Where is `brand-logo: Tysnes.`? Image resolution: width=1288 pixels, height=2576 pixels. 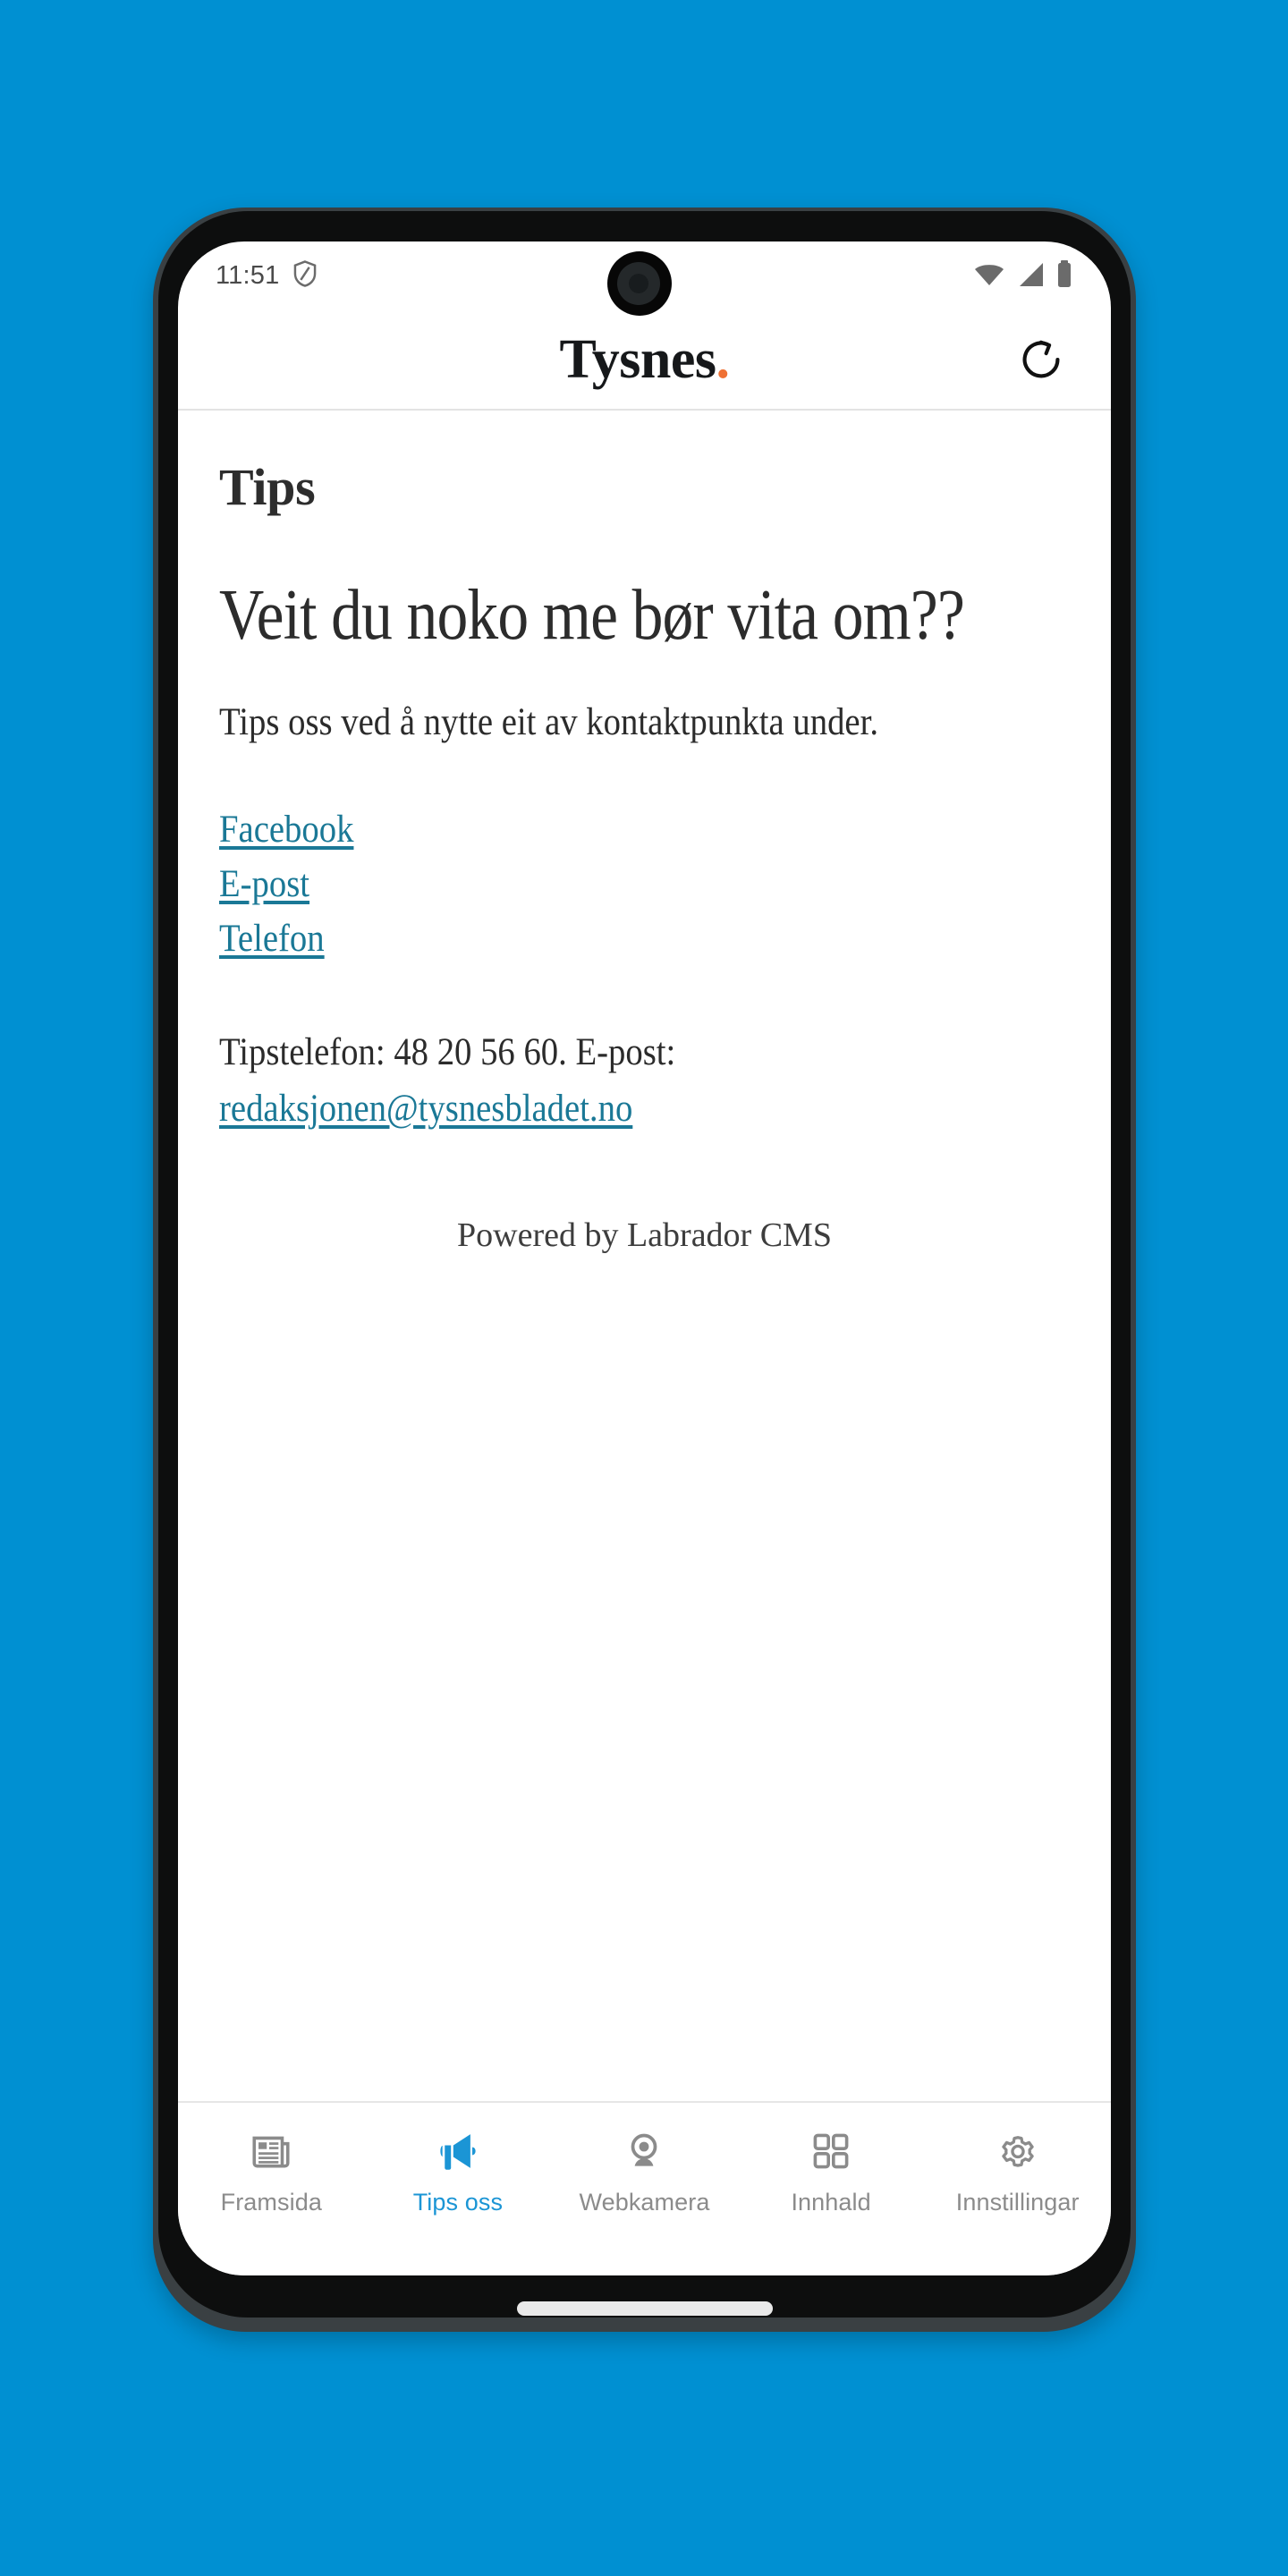 brand-logo: Tysnes. is located at coordinates (645, 359).